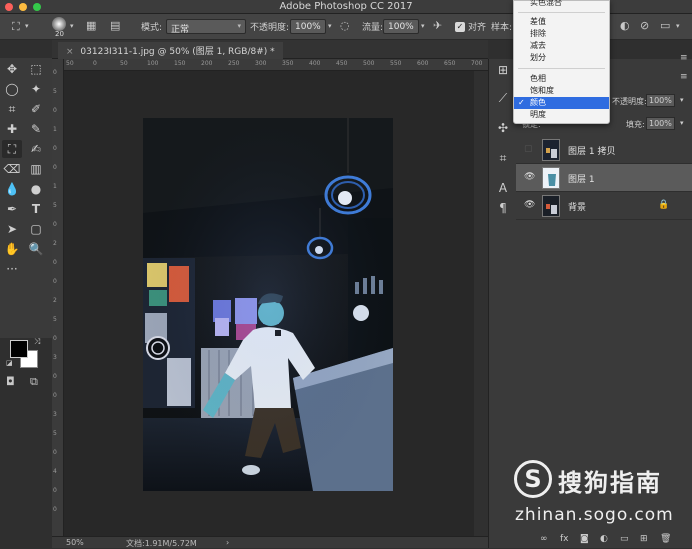 The height and width of the screenshot is (549, 692). What do you see at coordinates (12, 69) in the screenshot?
I see `move-tool-icon: ✥` at bounding box center [12, 69].